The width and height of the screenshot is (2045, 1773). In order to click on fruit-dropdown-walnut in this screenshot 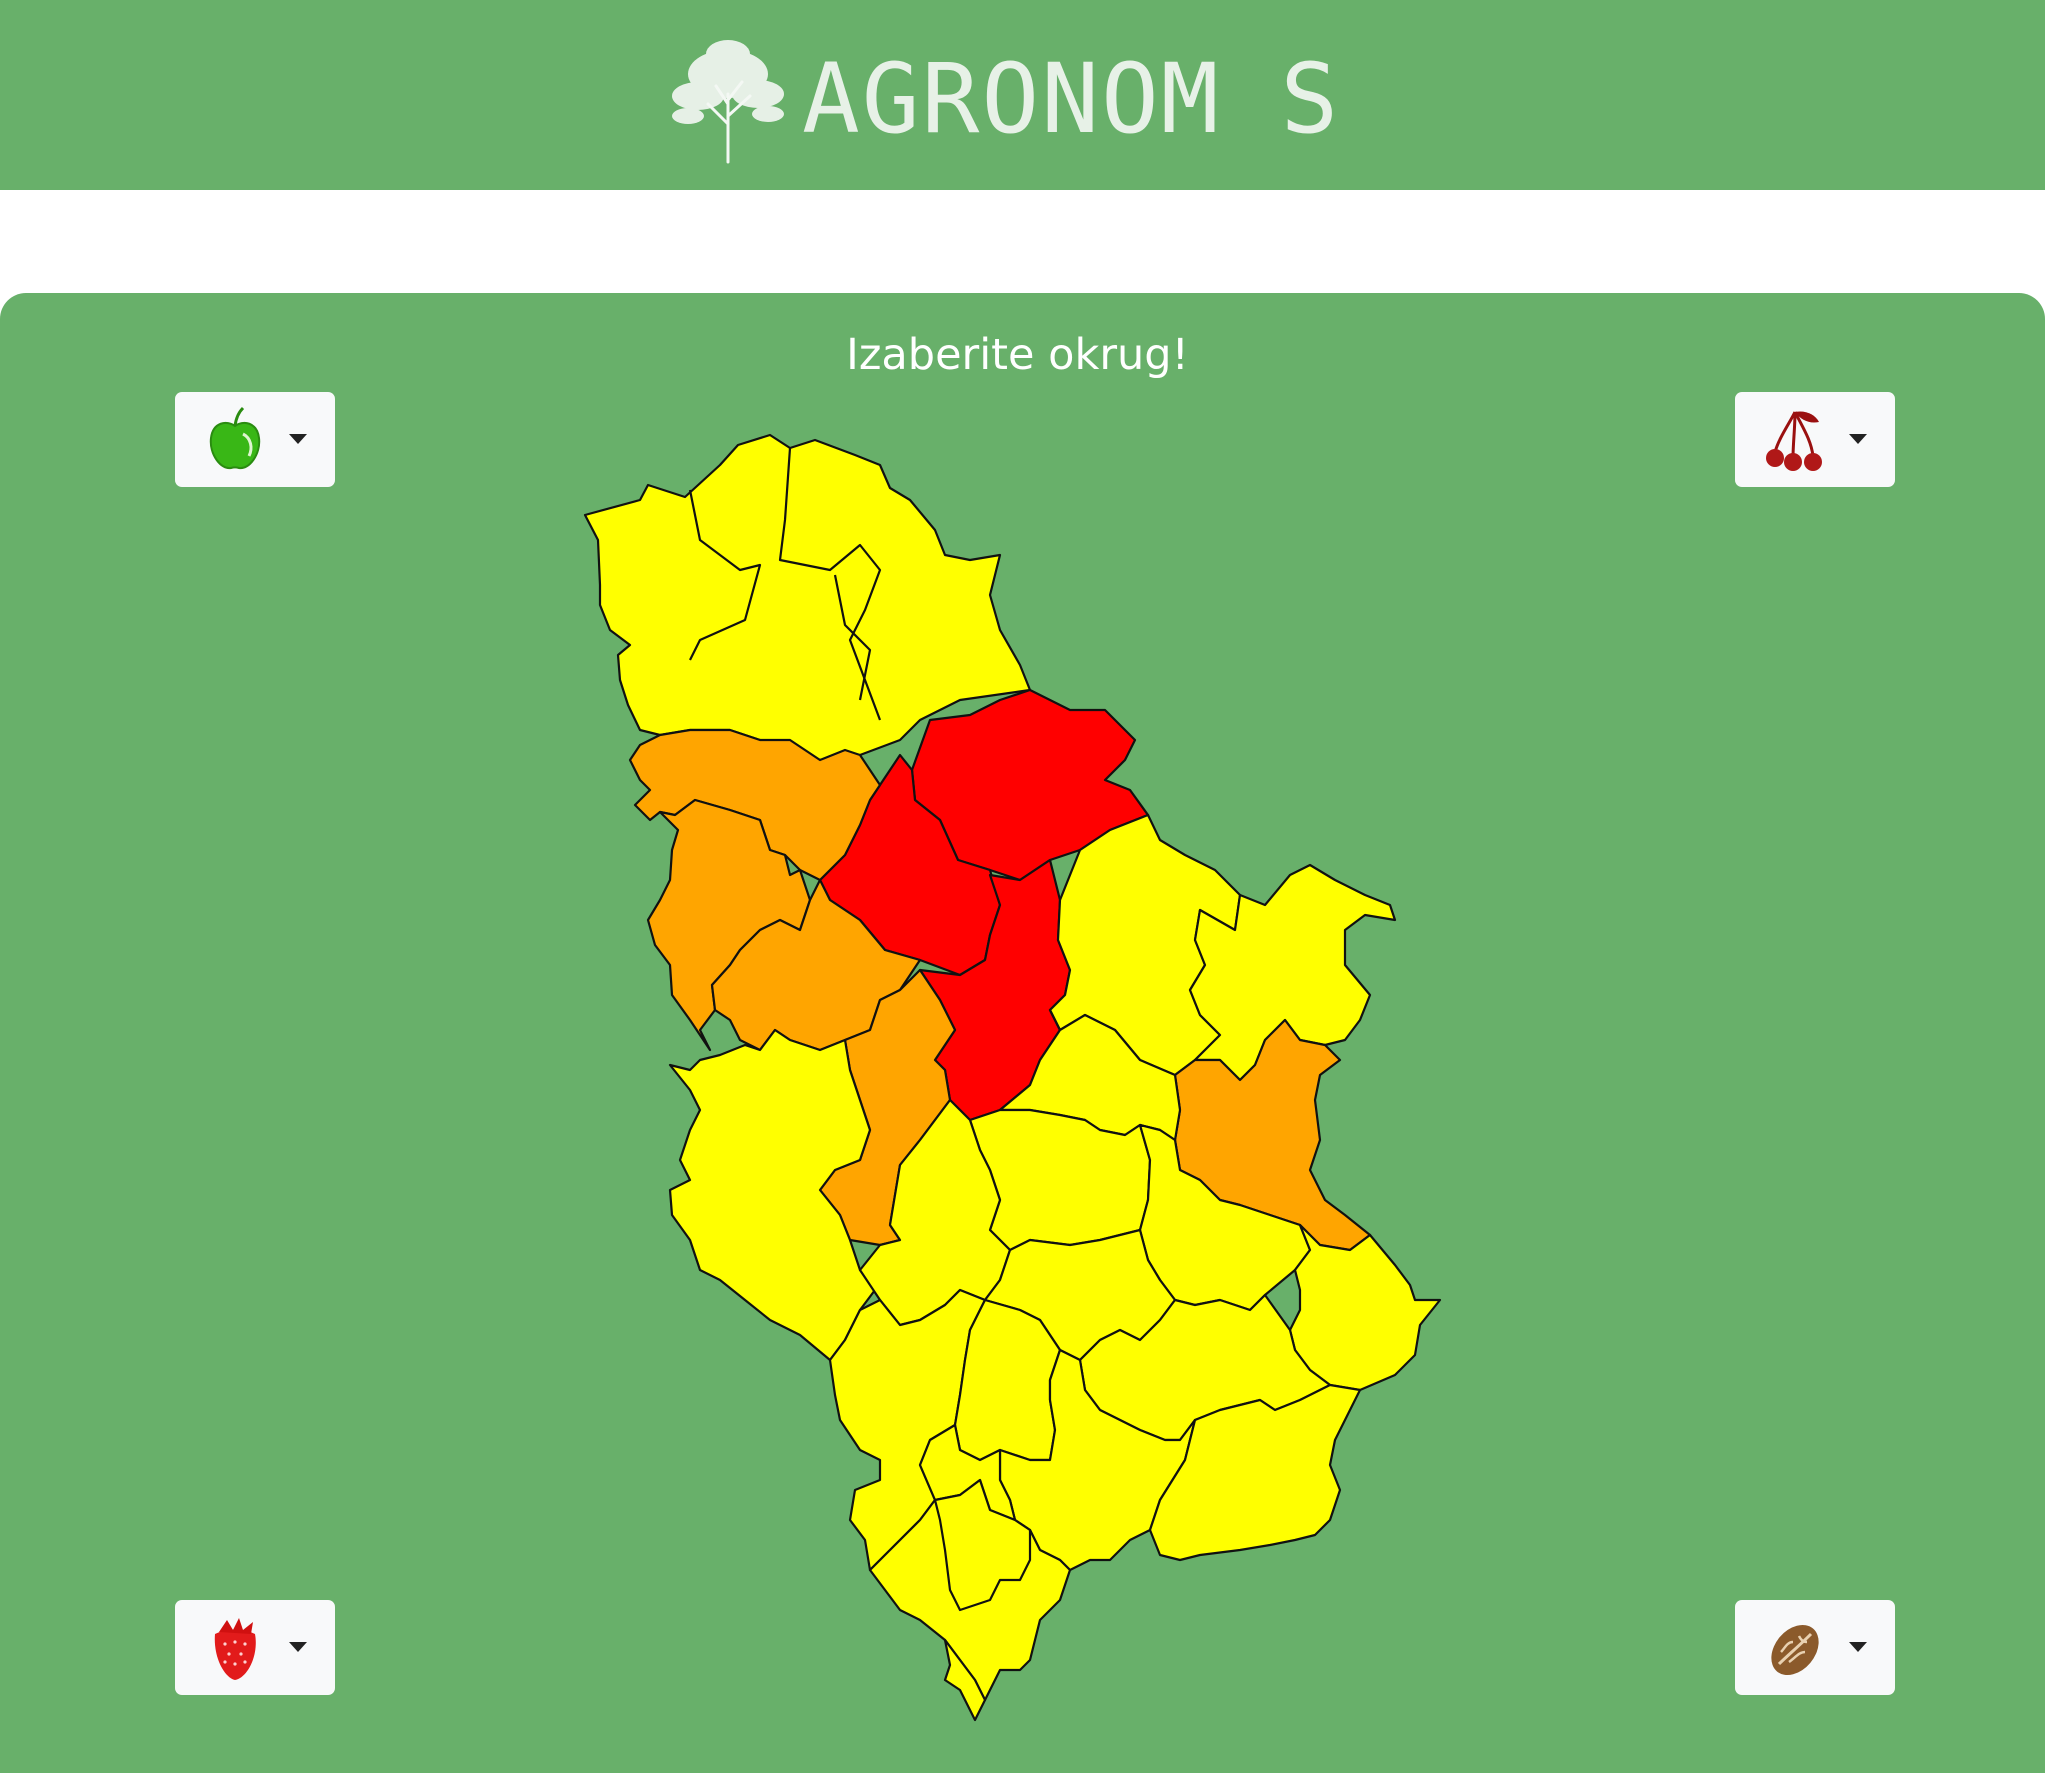, I will do `click(1815, 1647)`.